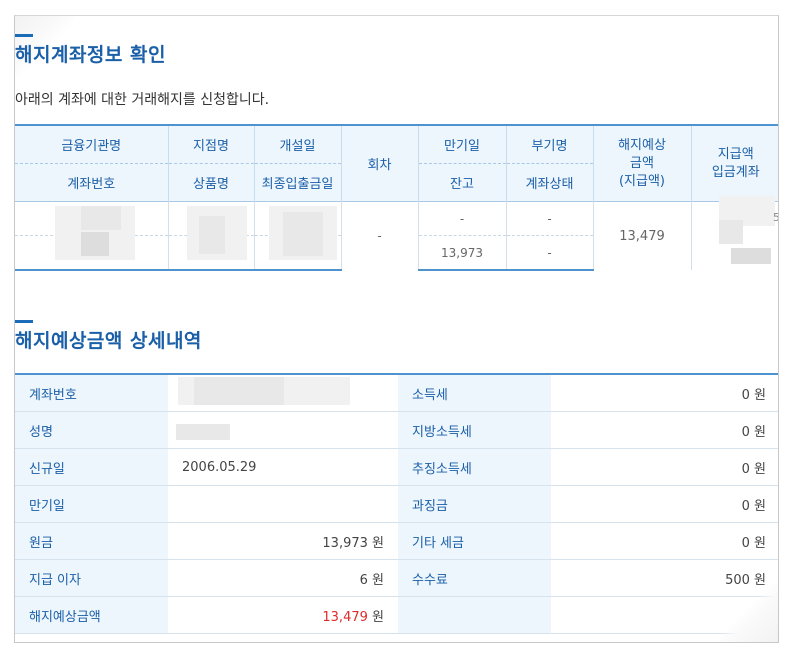 The image size is (796, 657). Describe the element at coordinates (91, 467) in the screenshot. I see `label-new-date: 신규일` at that location.